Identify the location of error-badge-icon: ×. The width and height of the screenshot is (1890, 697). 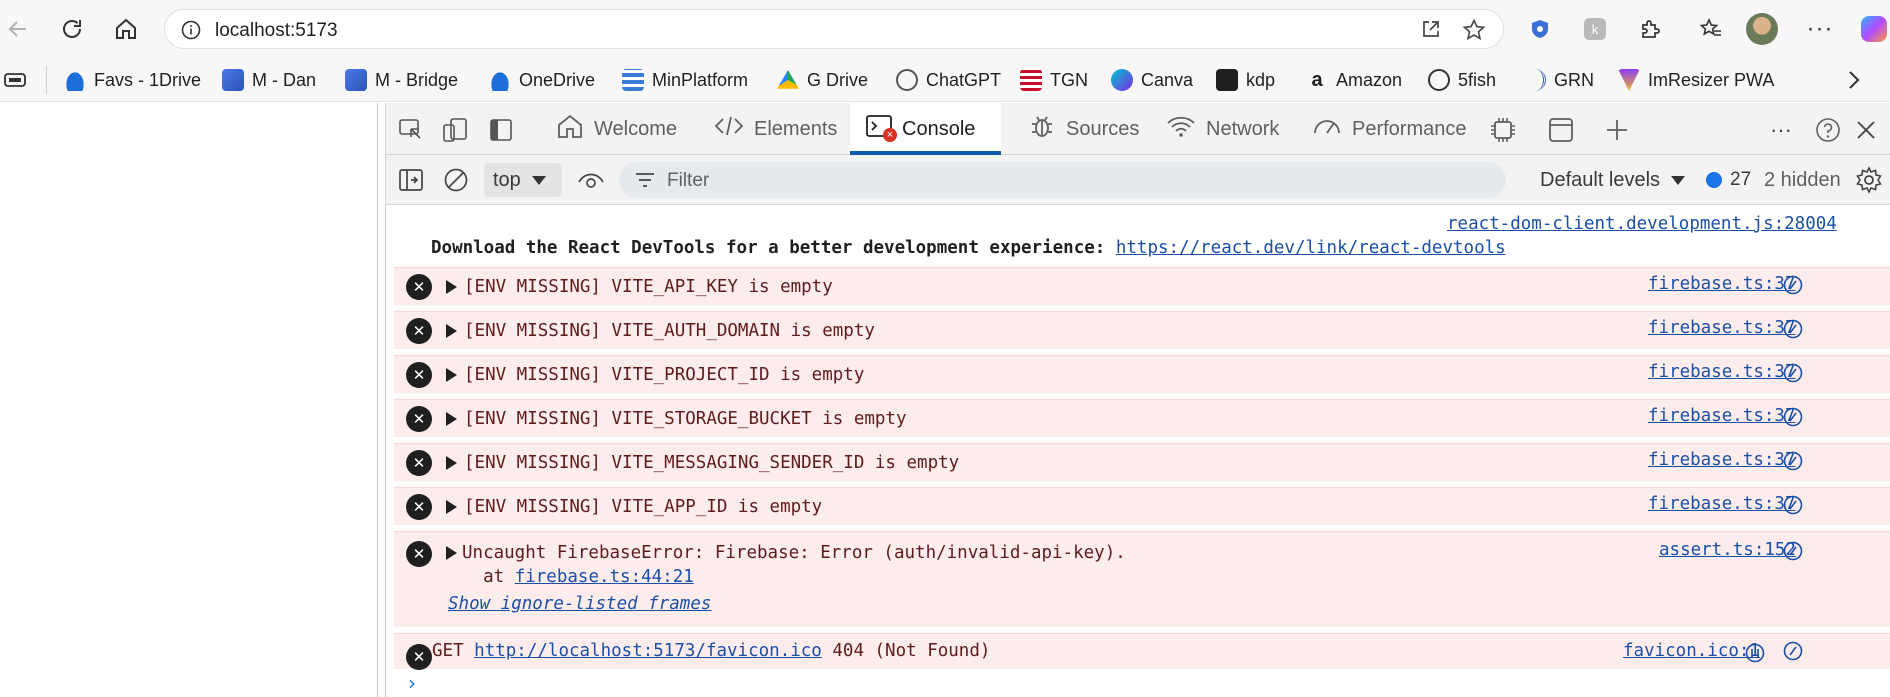
(890, 135).